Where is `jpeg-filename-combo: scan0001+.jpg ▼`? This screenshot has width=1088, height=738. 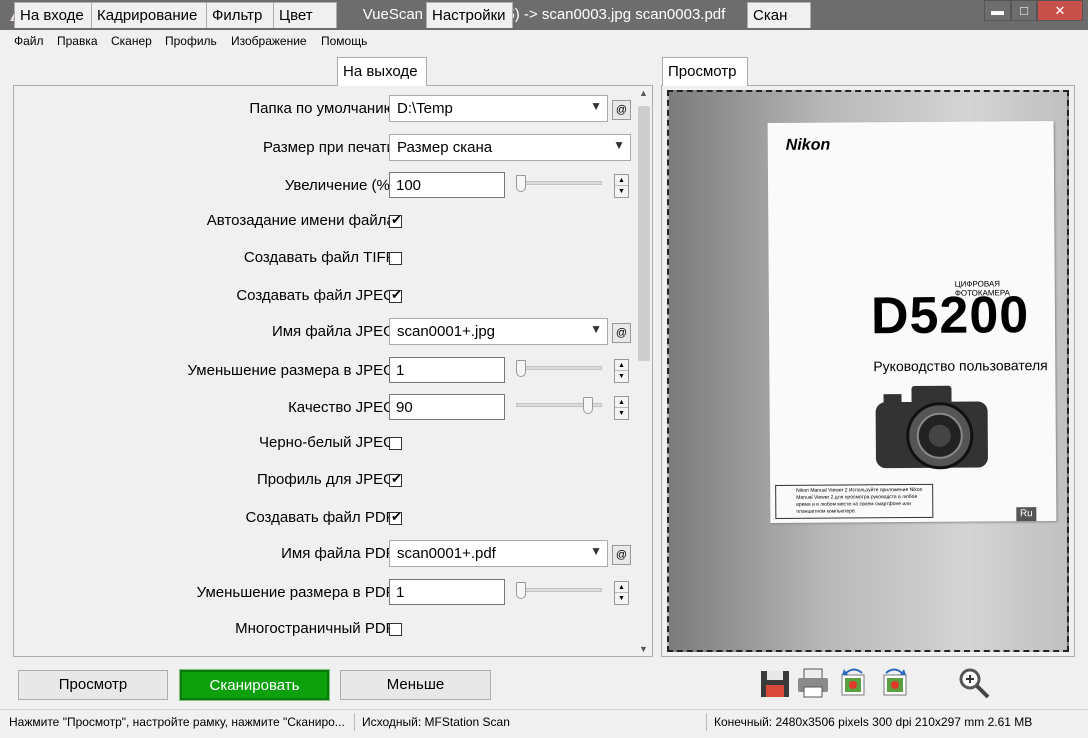
jpeg-filename-combo: scan0001+.jpg ▼ is located at coordinates (498, 331).